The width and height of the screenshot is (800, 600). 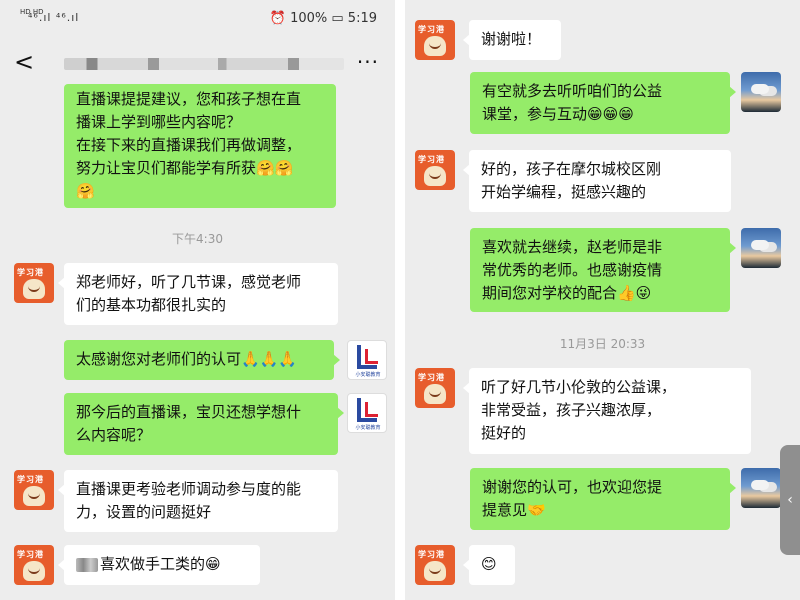 I want to click on message-bubble-received: 喜欢做手工类的😁, so click(x=159, y=565).